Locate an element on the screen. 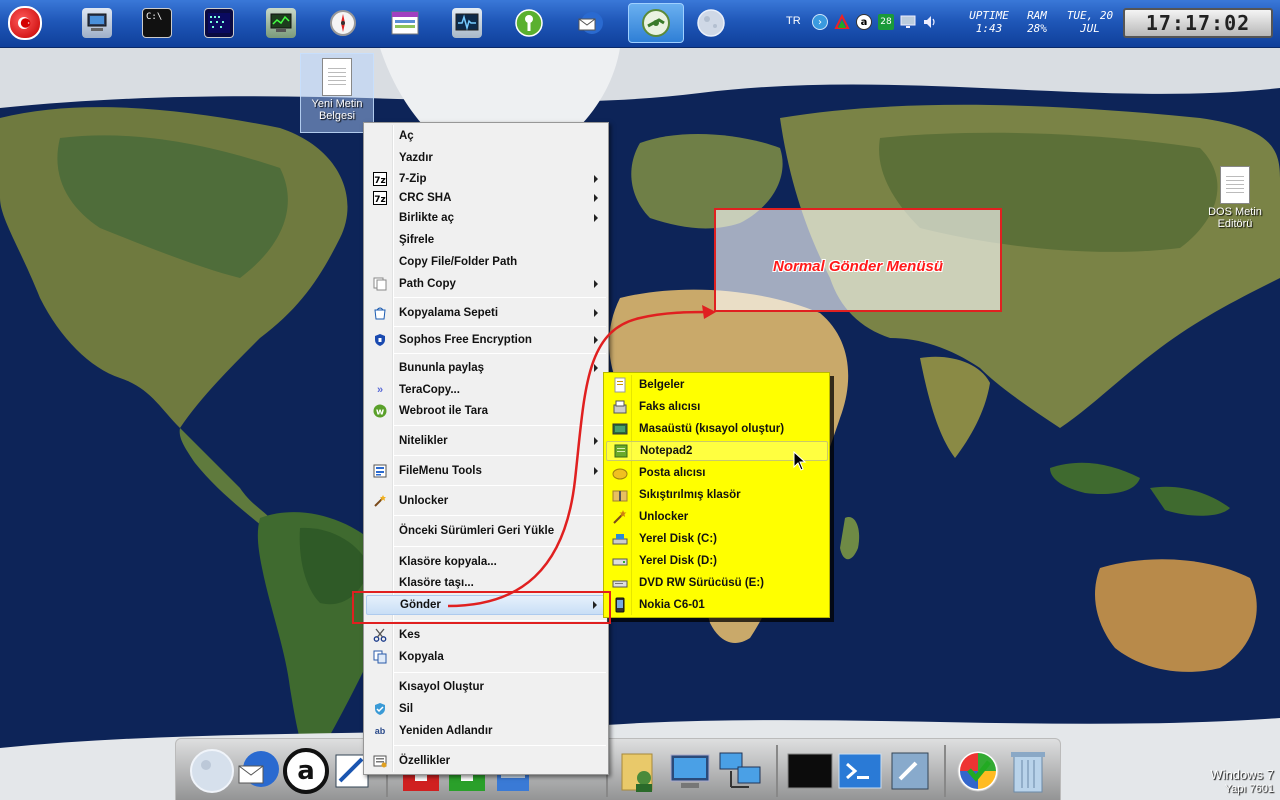 Image resolution: width=1280 pixels, height=800 pixels. properties-icon is located at coordinates (380, 761).